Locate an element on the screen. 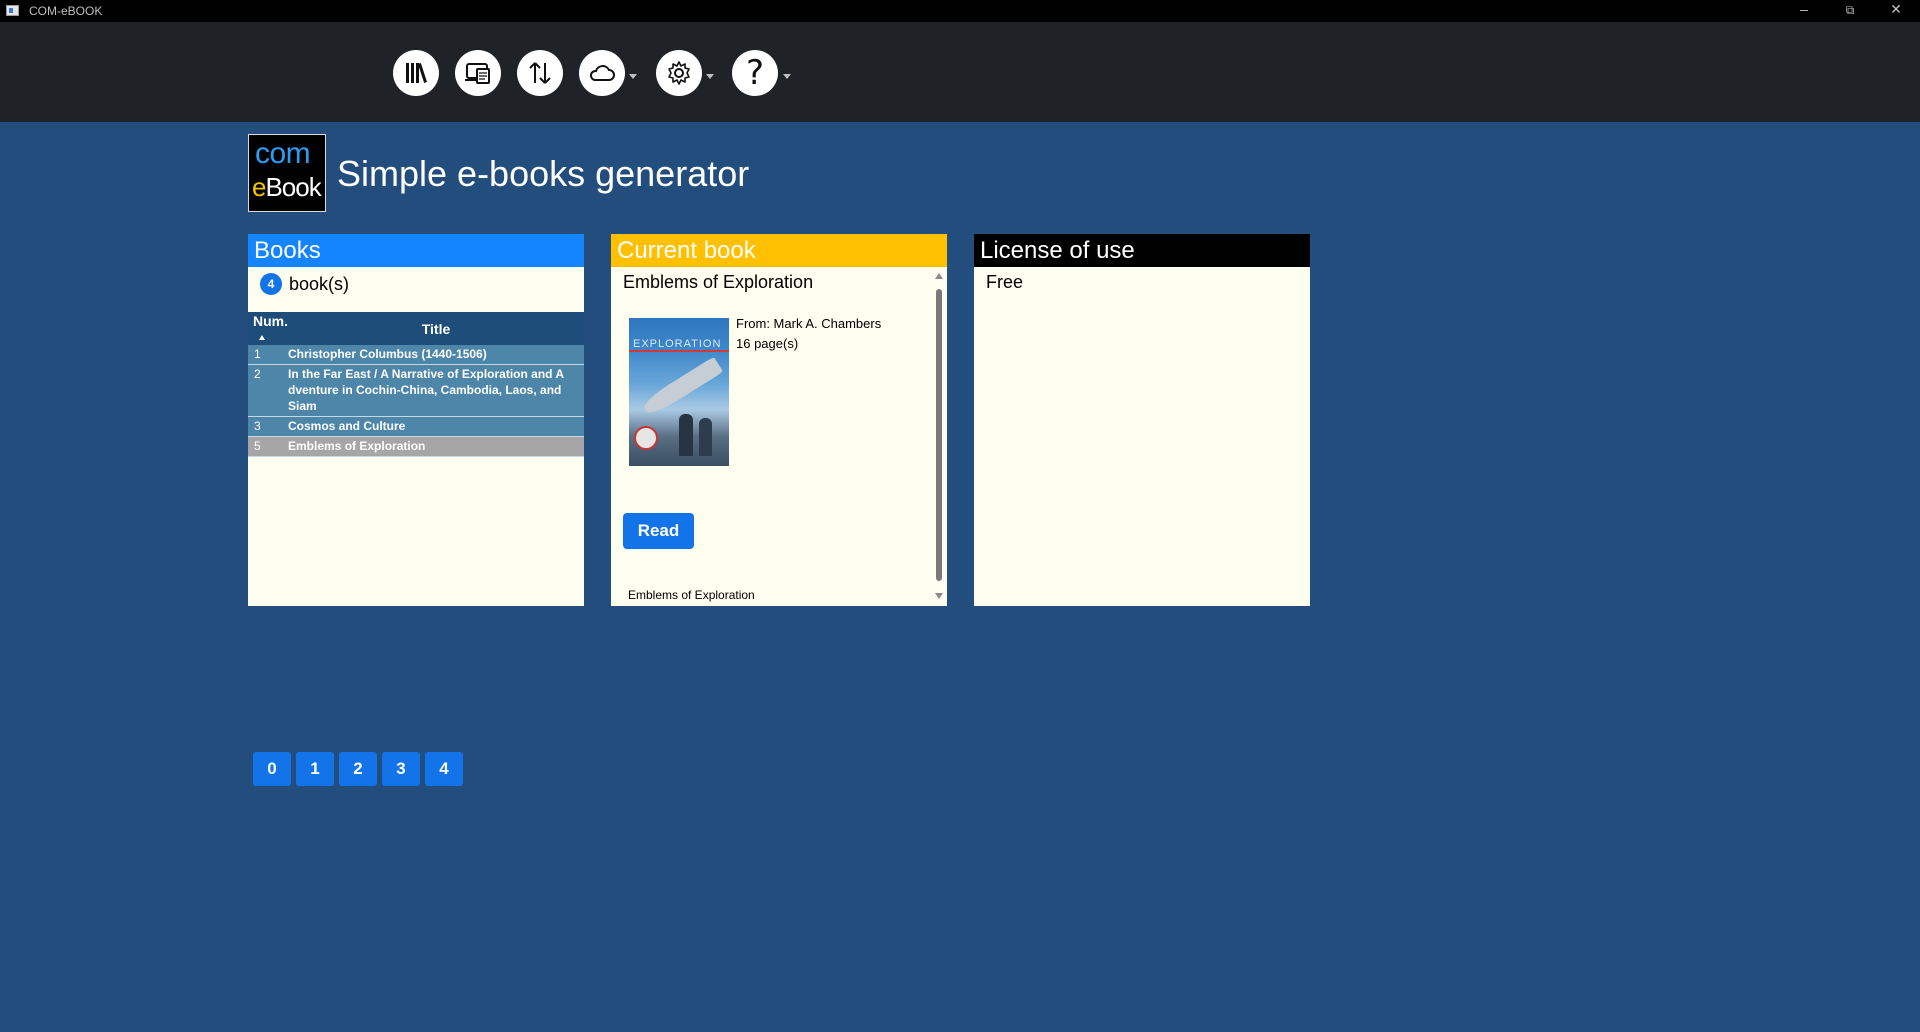  pagination: 0 1 2 3 4 is located at coordinates (358, 769).